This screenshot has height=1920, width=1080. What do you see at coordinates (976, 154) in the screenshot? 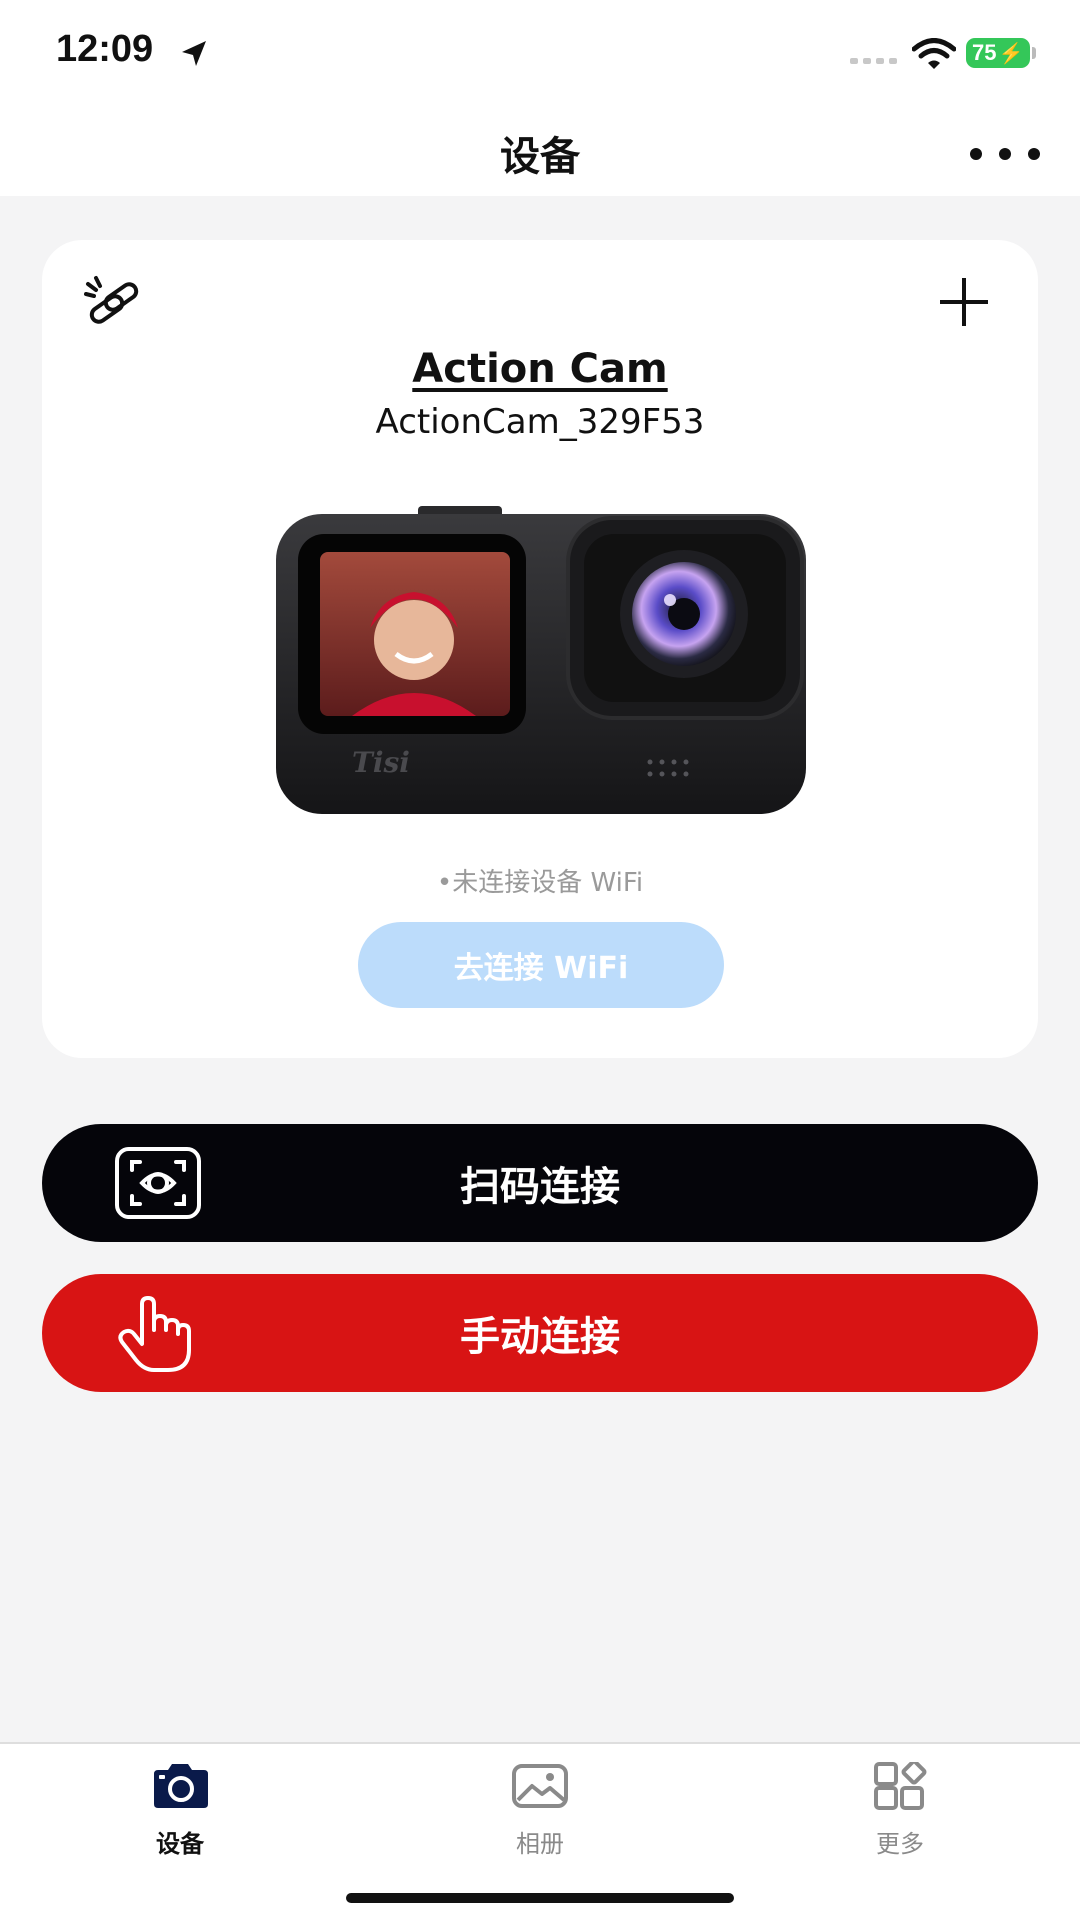
I see `ellipsis-icon` at bounding box center [976, 154].